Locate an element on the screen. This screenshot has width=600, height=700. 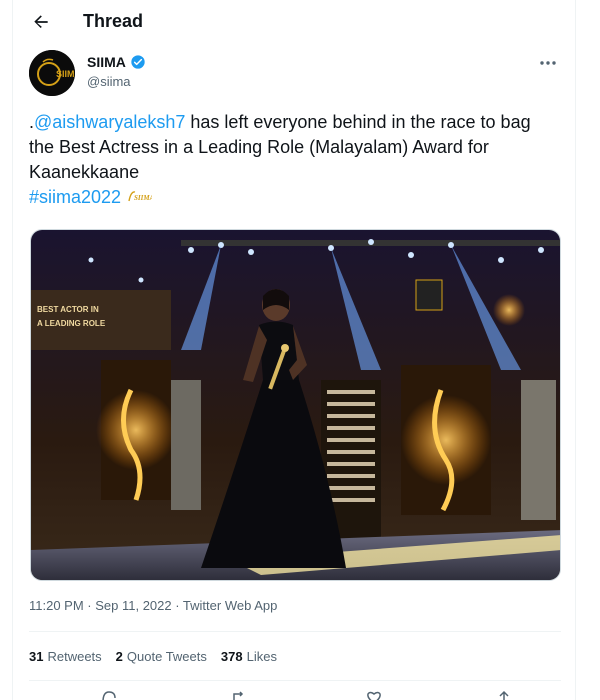
back-button is located at coordinates (41, 22).